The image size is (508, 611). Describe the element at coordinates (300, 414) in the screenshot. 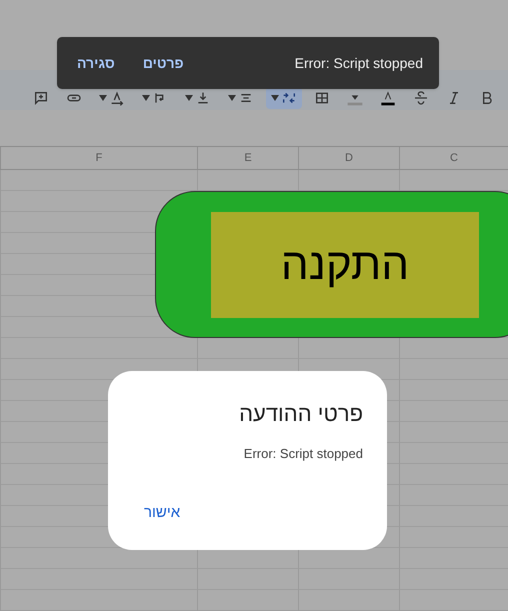

I see `dialog-title: פרטי ההודעה` at that location.